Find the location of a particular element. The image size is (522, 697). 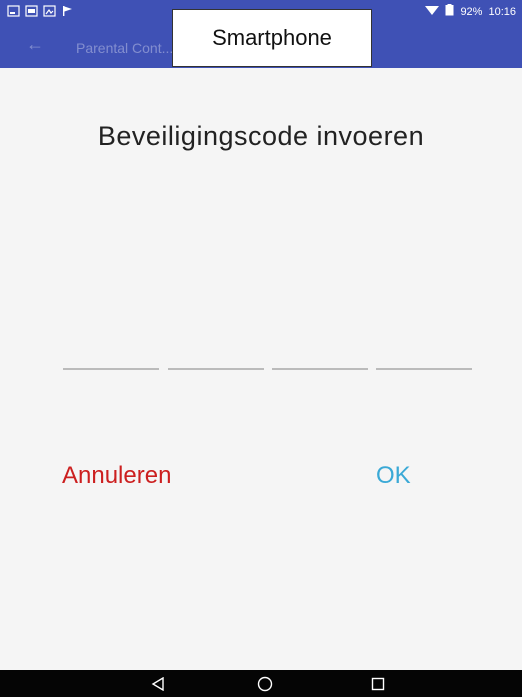

back-triangle-icon is located at coordinates (158, 684).